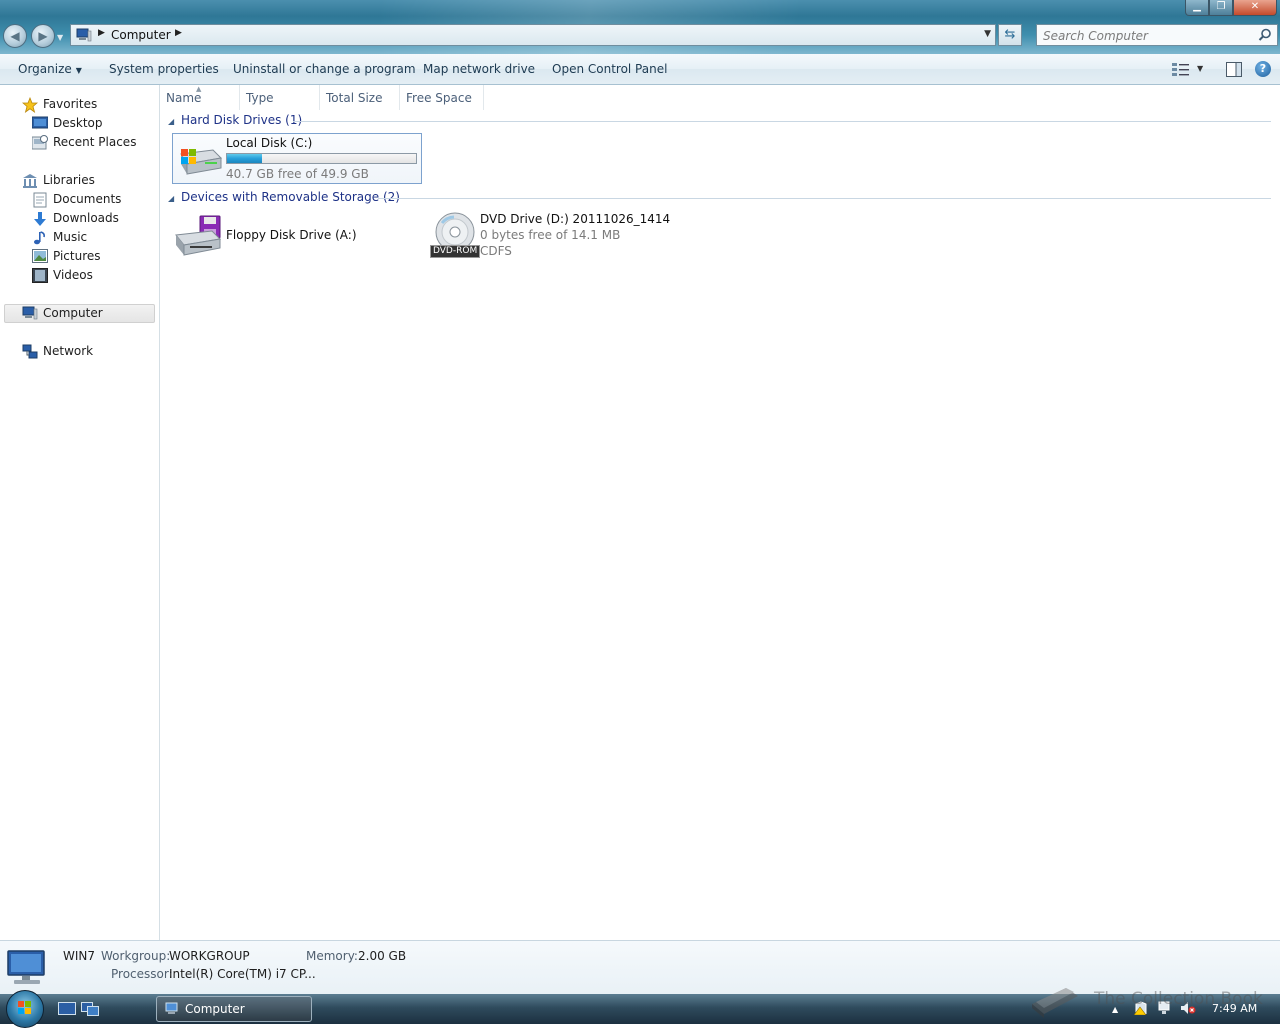 The image size is (1280, 1030). I want to click on network-icon, so click(30, 353).